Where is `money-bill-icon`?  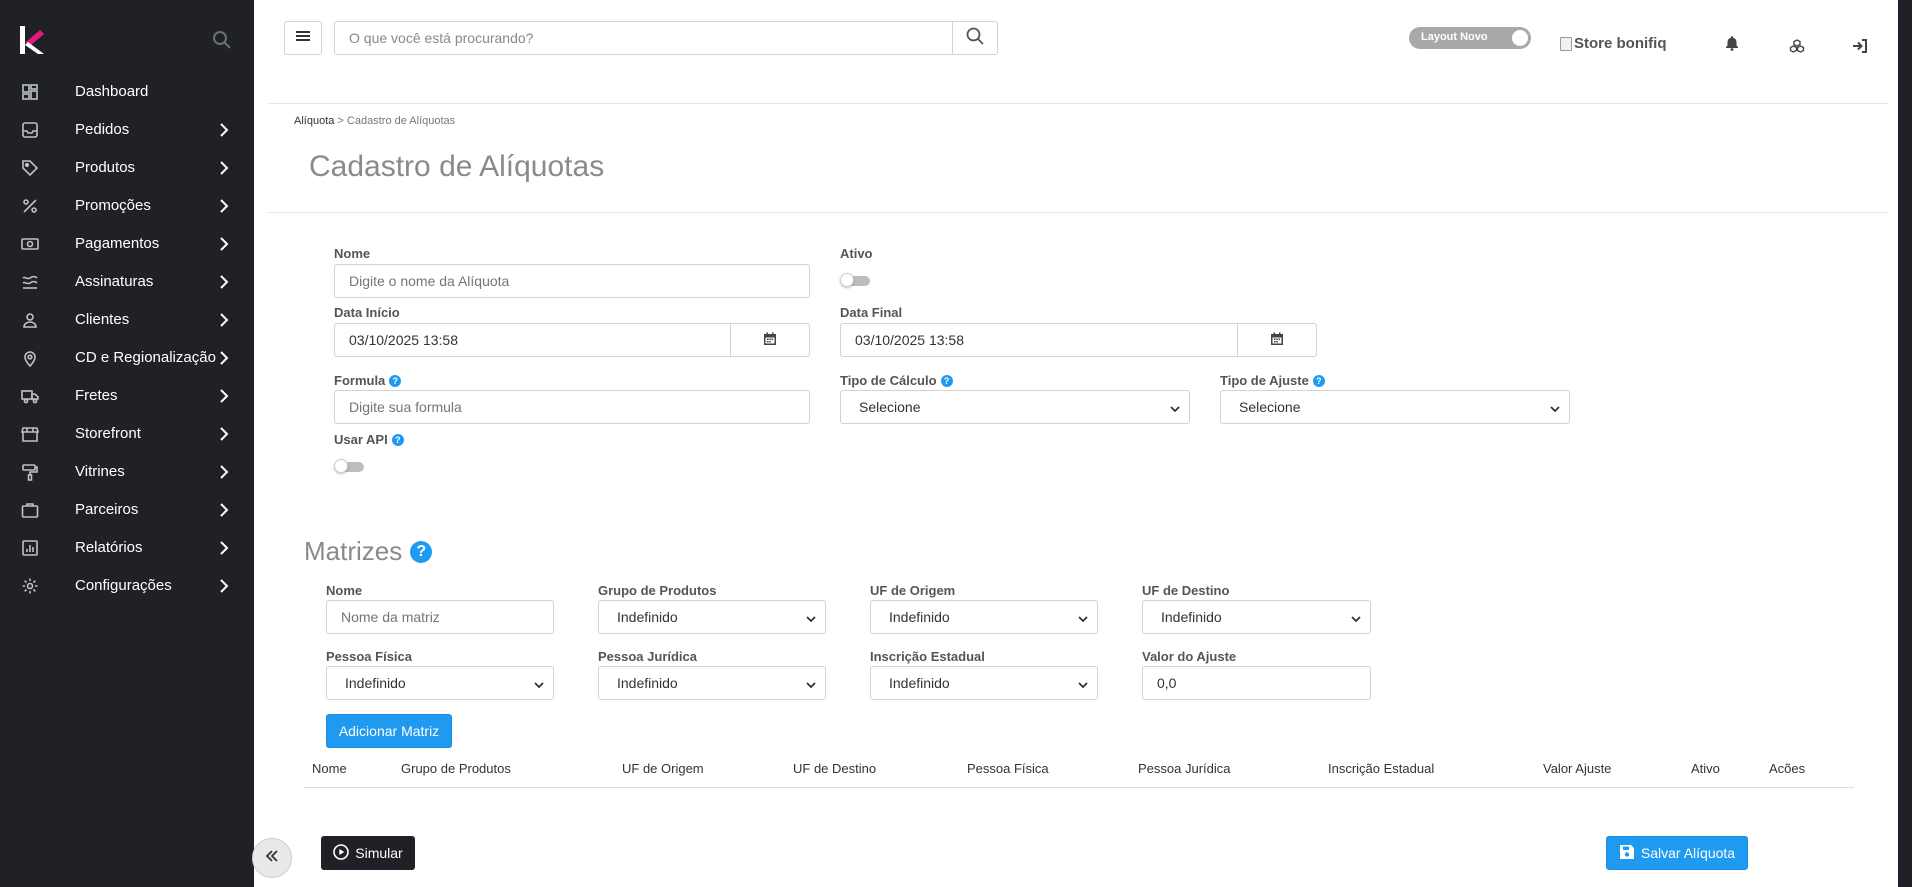 money-bill-icon is located at coordinates (30, 244).